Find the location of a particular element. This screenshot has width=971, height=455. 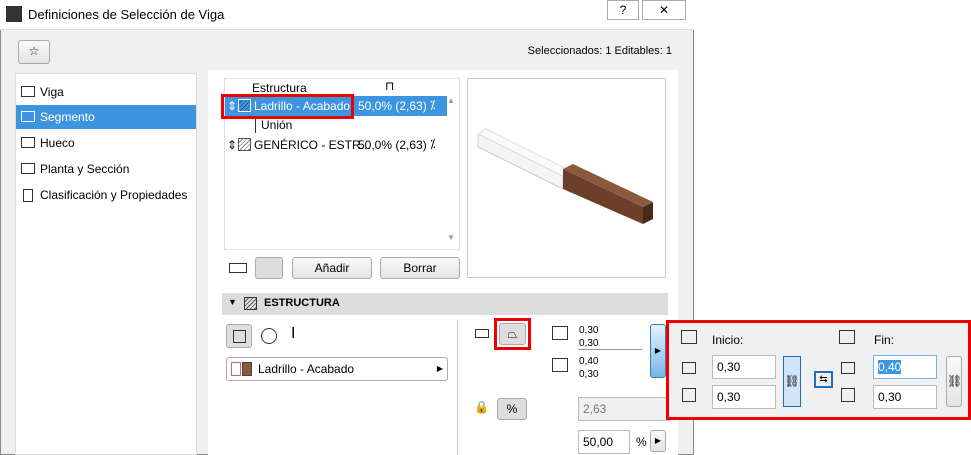

end-label: Fin: is located at coordinates (884, 340).